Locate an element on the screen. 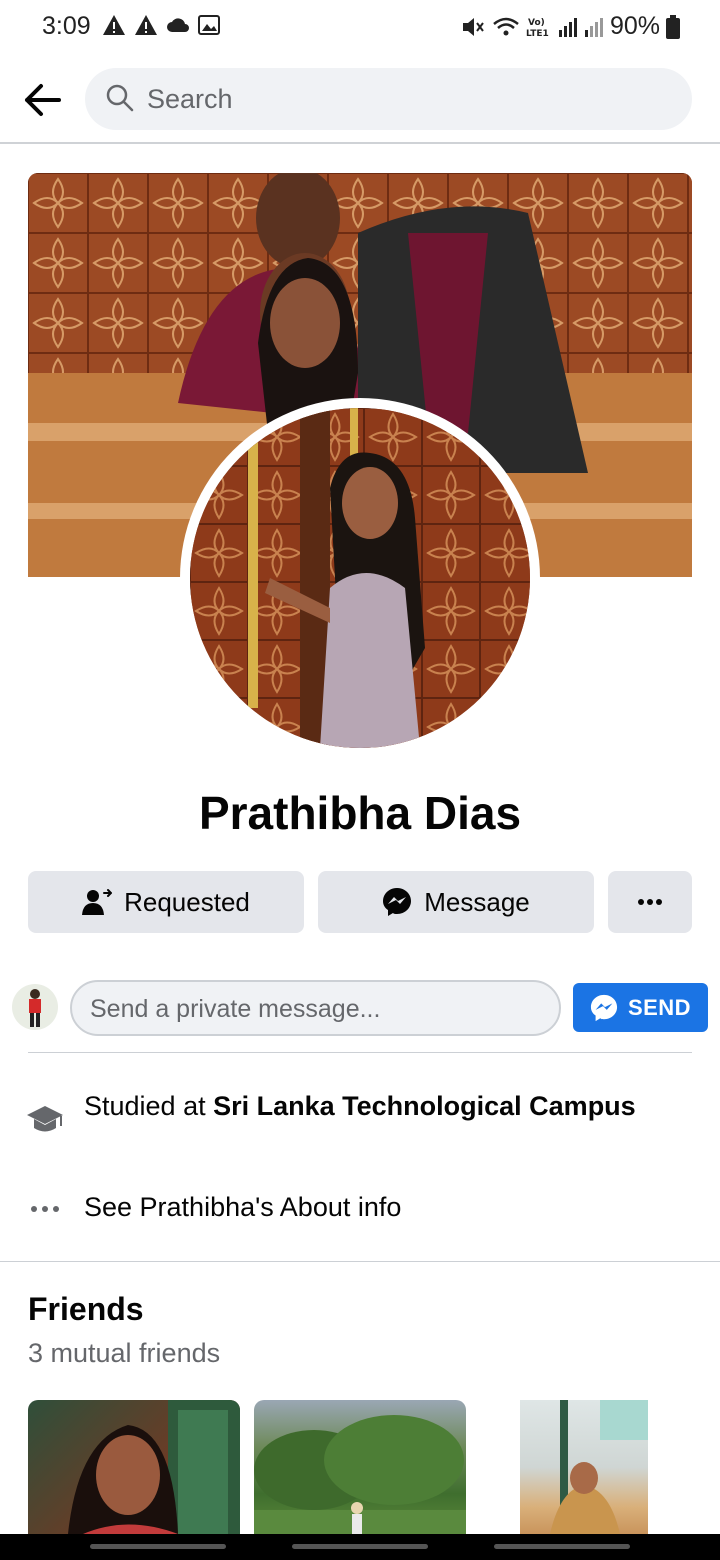  my-avatar-image is located at coordinates (35, 1008).